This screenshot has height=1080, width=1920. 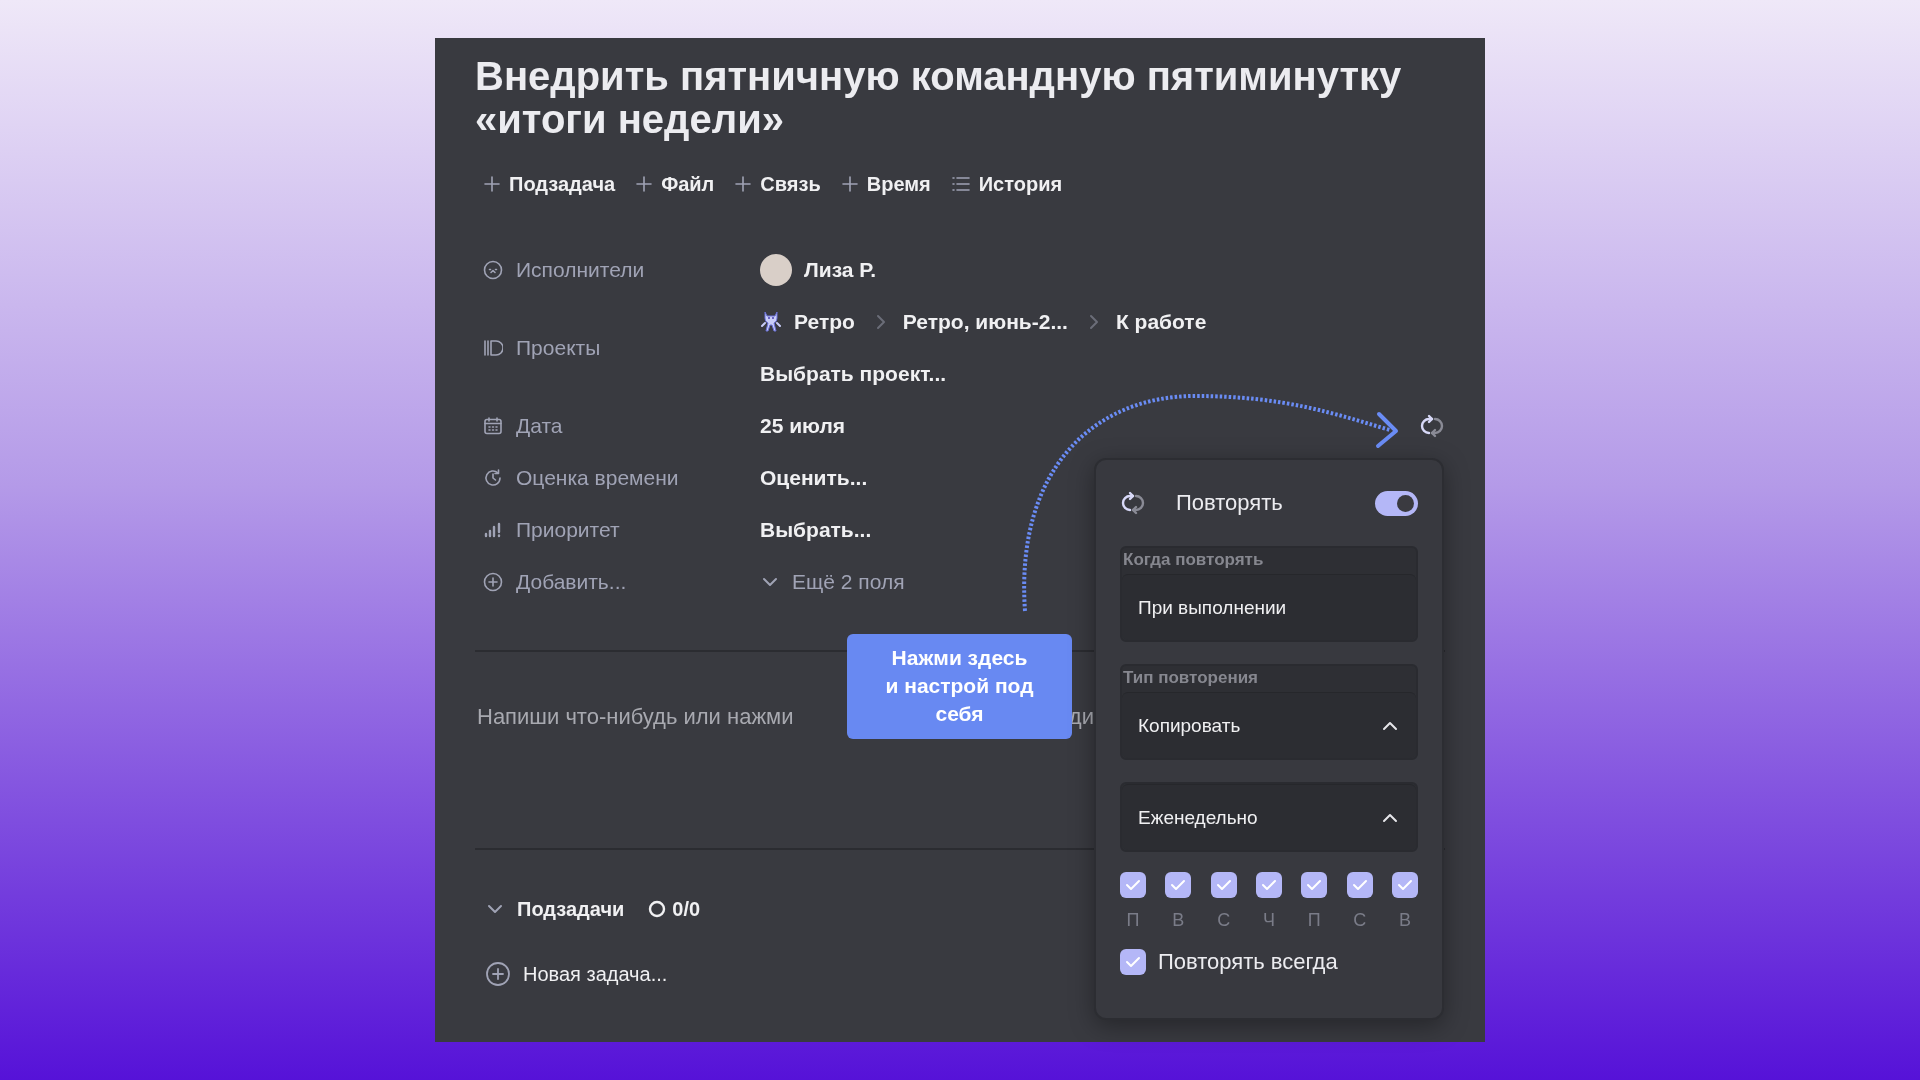 What do you see at coordinates (939, 98) in the screenshot?
I see `task-title: Внедрить пятничную командную пятиминутку «итоги недели»` at bounding box center [939, 98].